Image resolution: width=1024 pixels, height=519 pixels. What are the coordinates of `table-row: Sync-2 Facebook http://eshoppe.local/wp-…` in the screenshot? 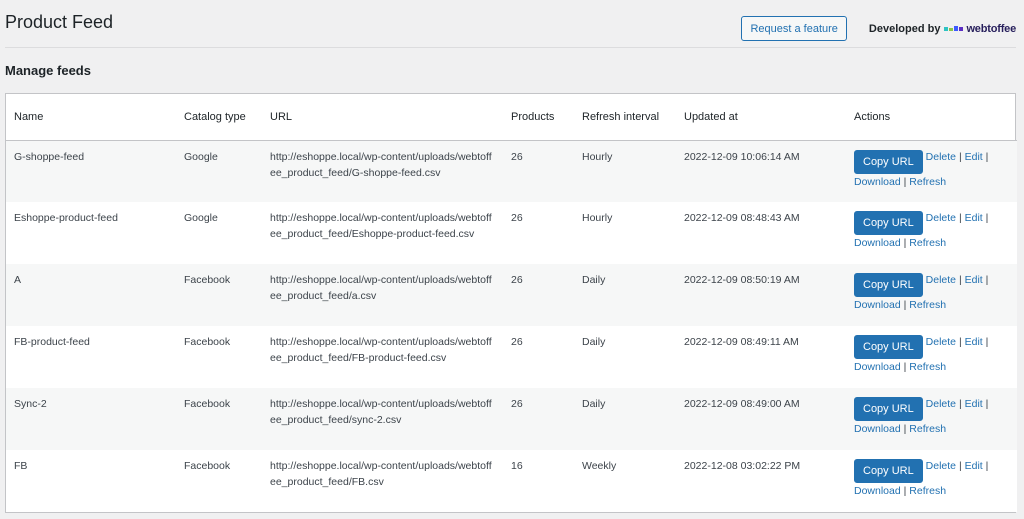 It's located at (511, 419).